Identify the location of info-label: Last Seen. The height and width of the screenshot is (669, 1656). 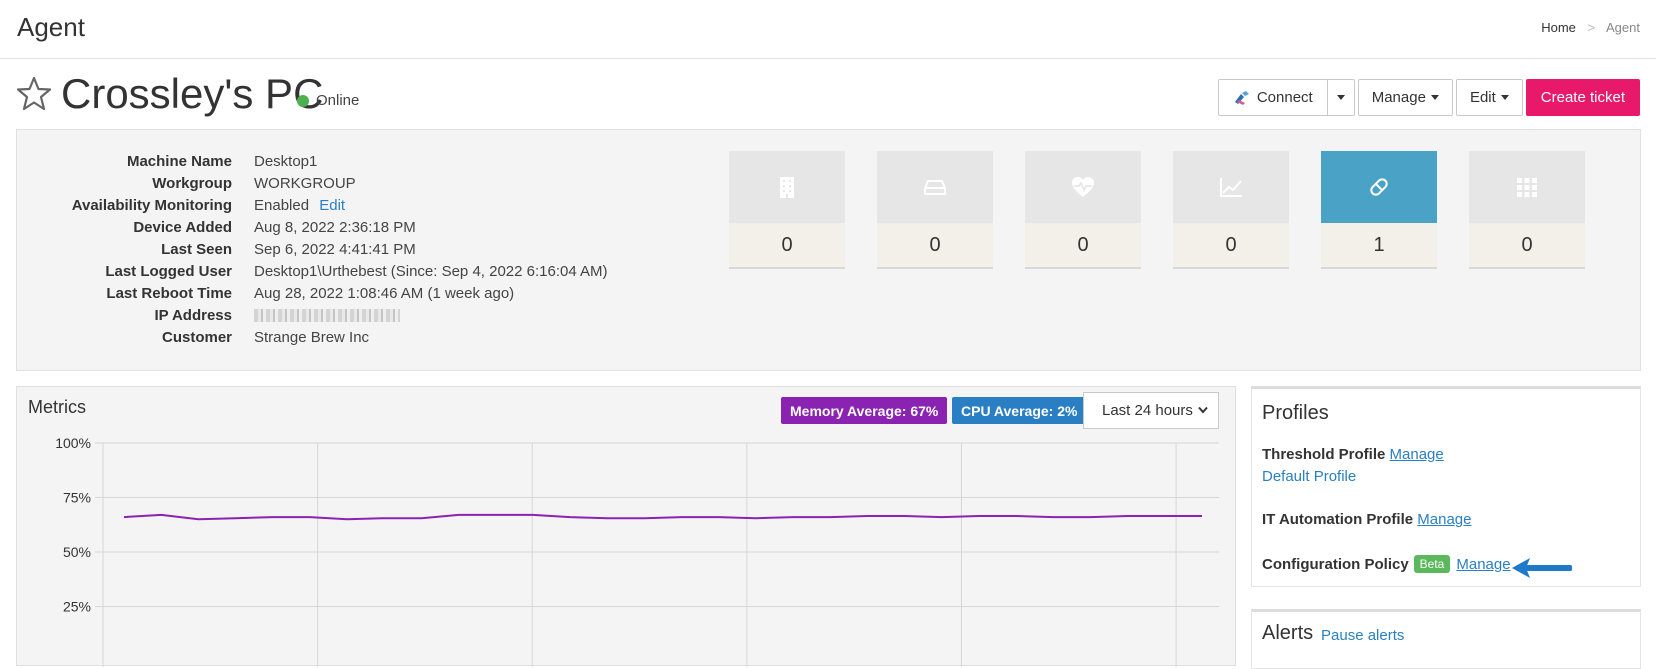
(196, 249).